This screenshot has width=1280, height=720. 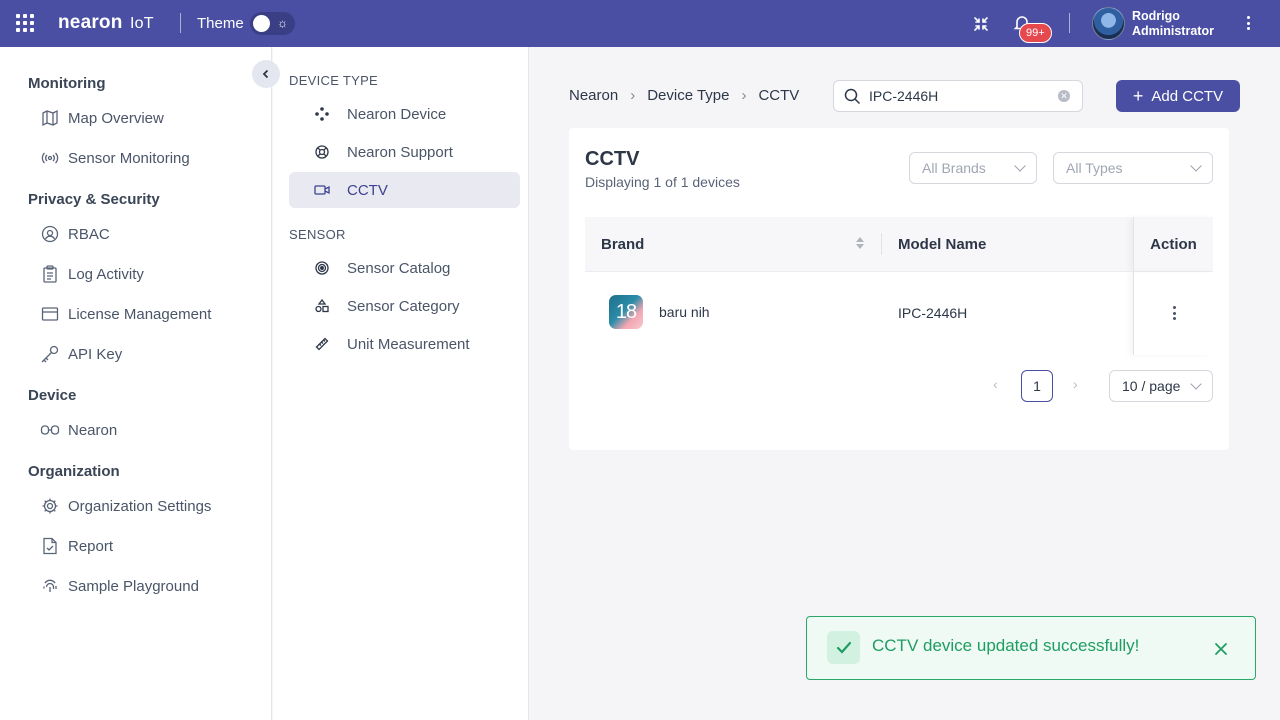 What do you see at coordinates (220, 23) in the screenshot?
I see `theme-label: Theme` at bounding box center [220, 23].